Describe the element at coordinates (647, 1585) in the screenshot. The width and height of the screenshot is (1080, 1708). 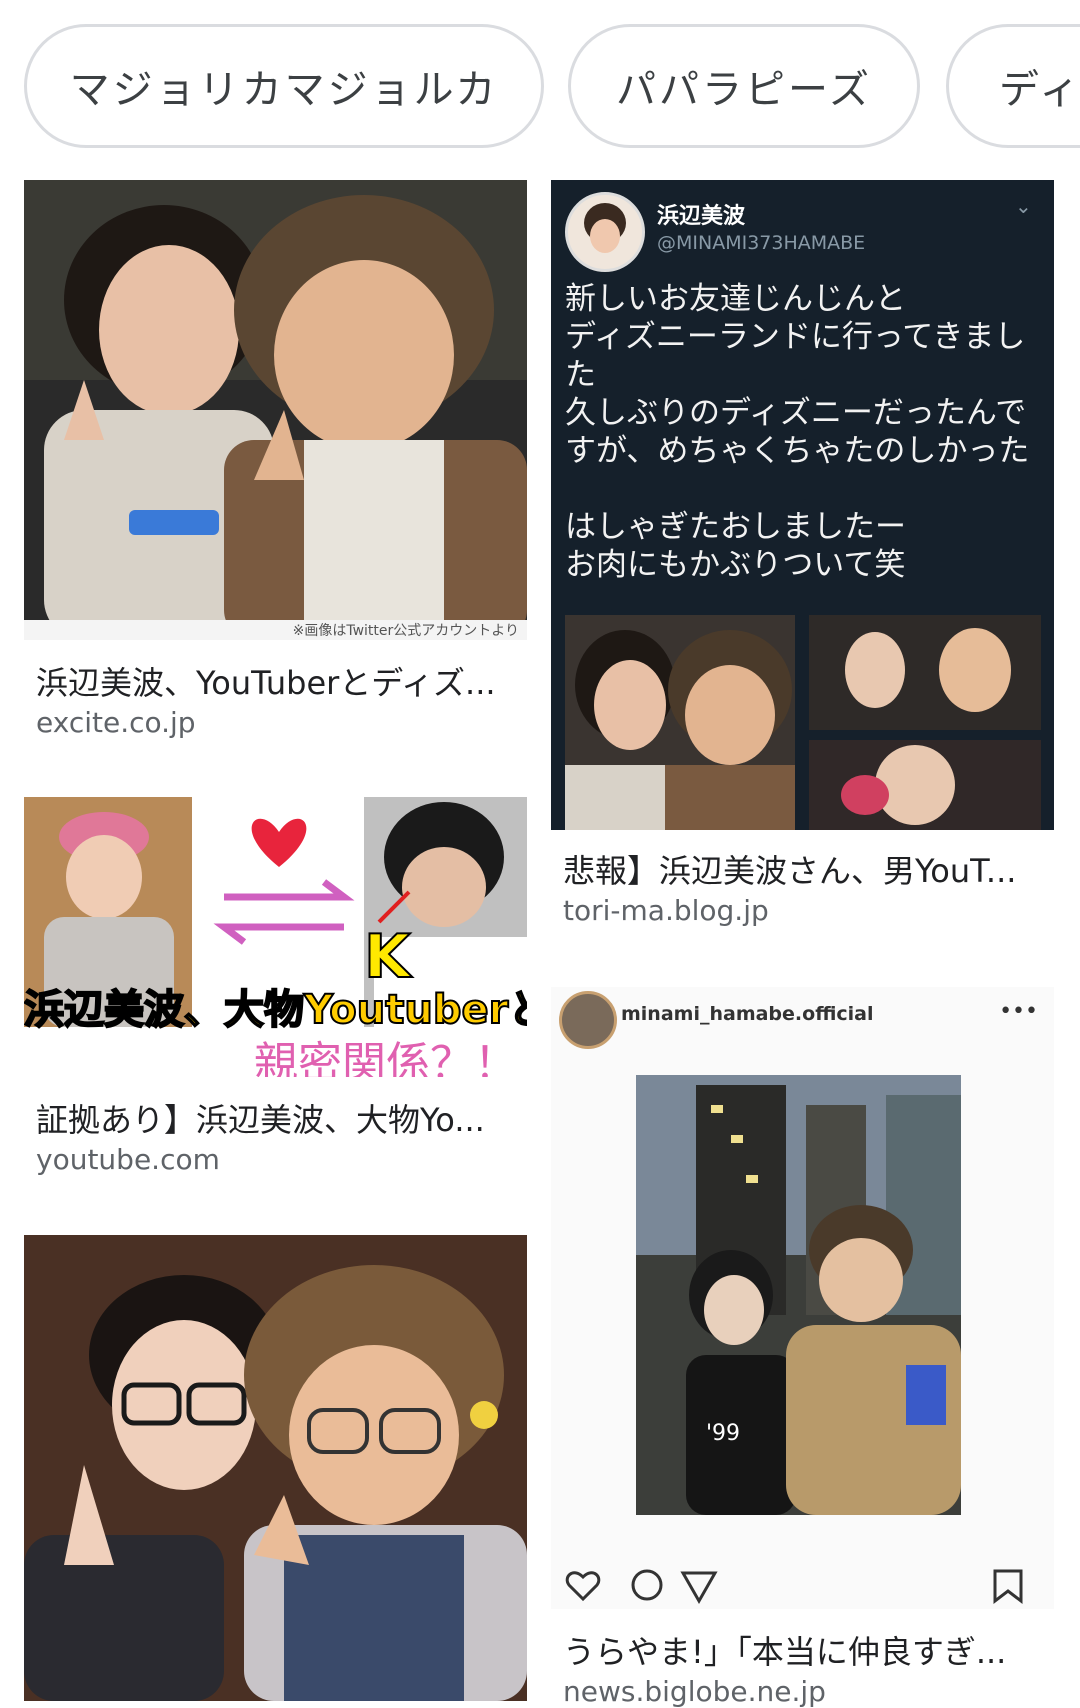
I see `comment-icon` at that location.